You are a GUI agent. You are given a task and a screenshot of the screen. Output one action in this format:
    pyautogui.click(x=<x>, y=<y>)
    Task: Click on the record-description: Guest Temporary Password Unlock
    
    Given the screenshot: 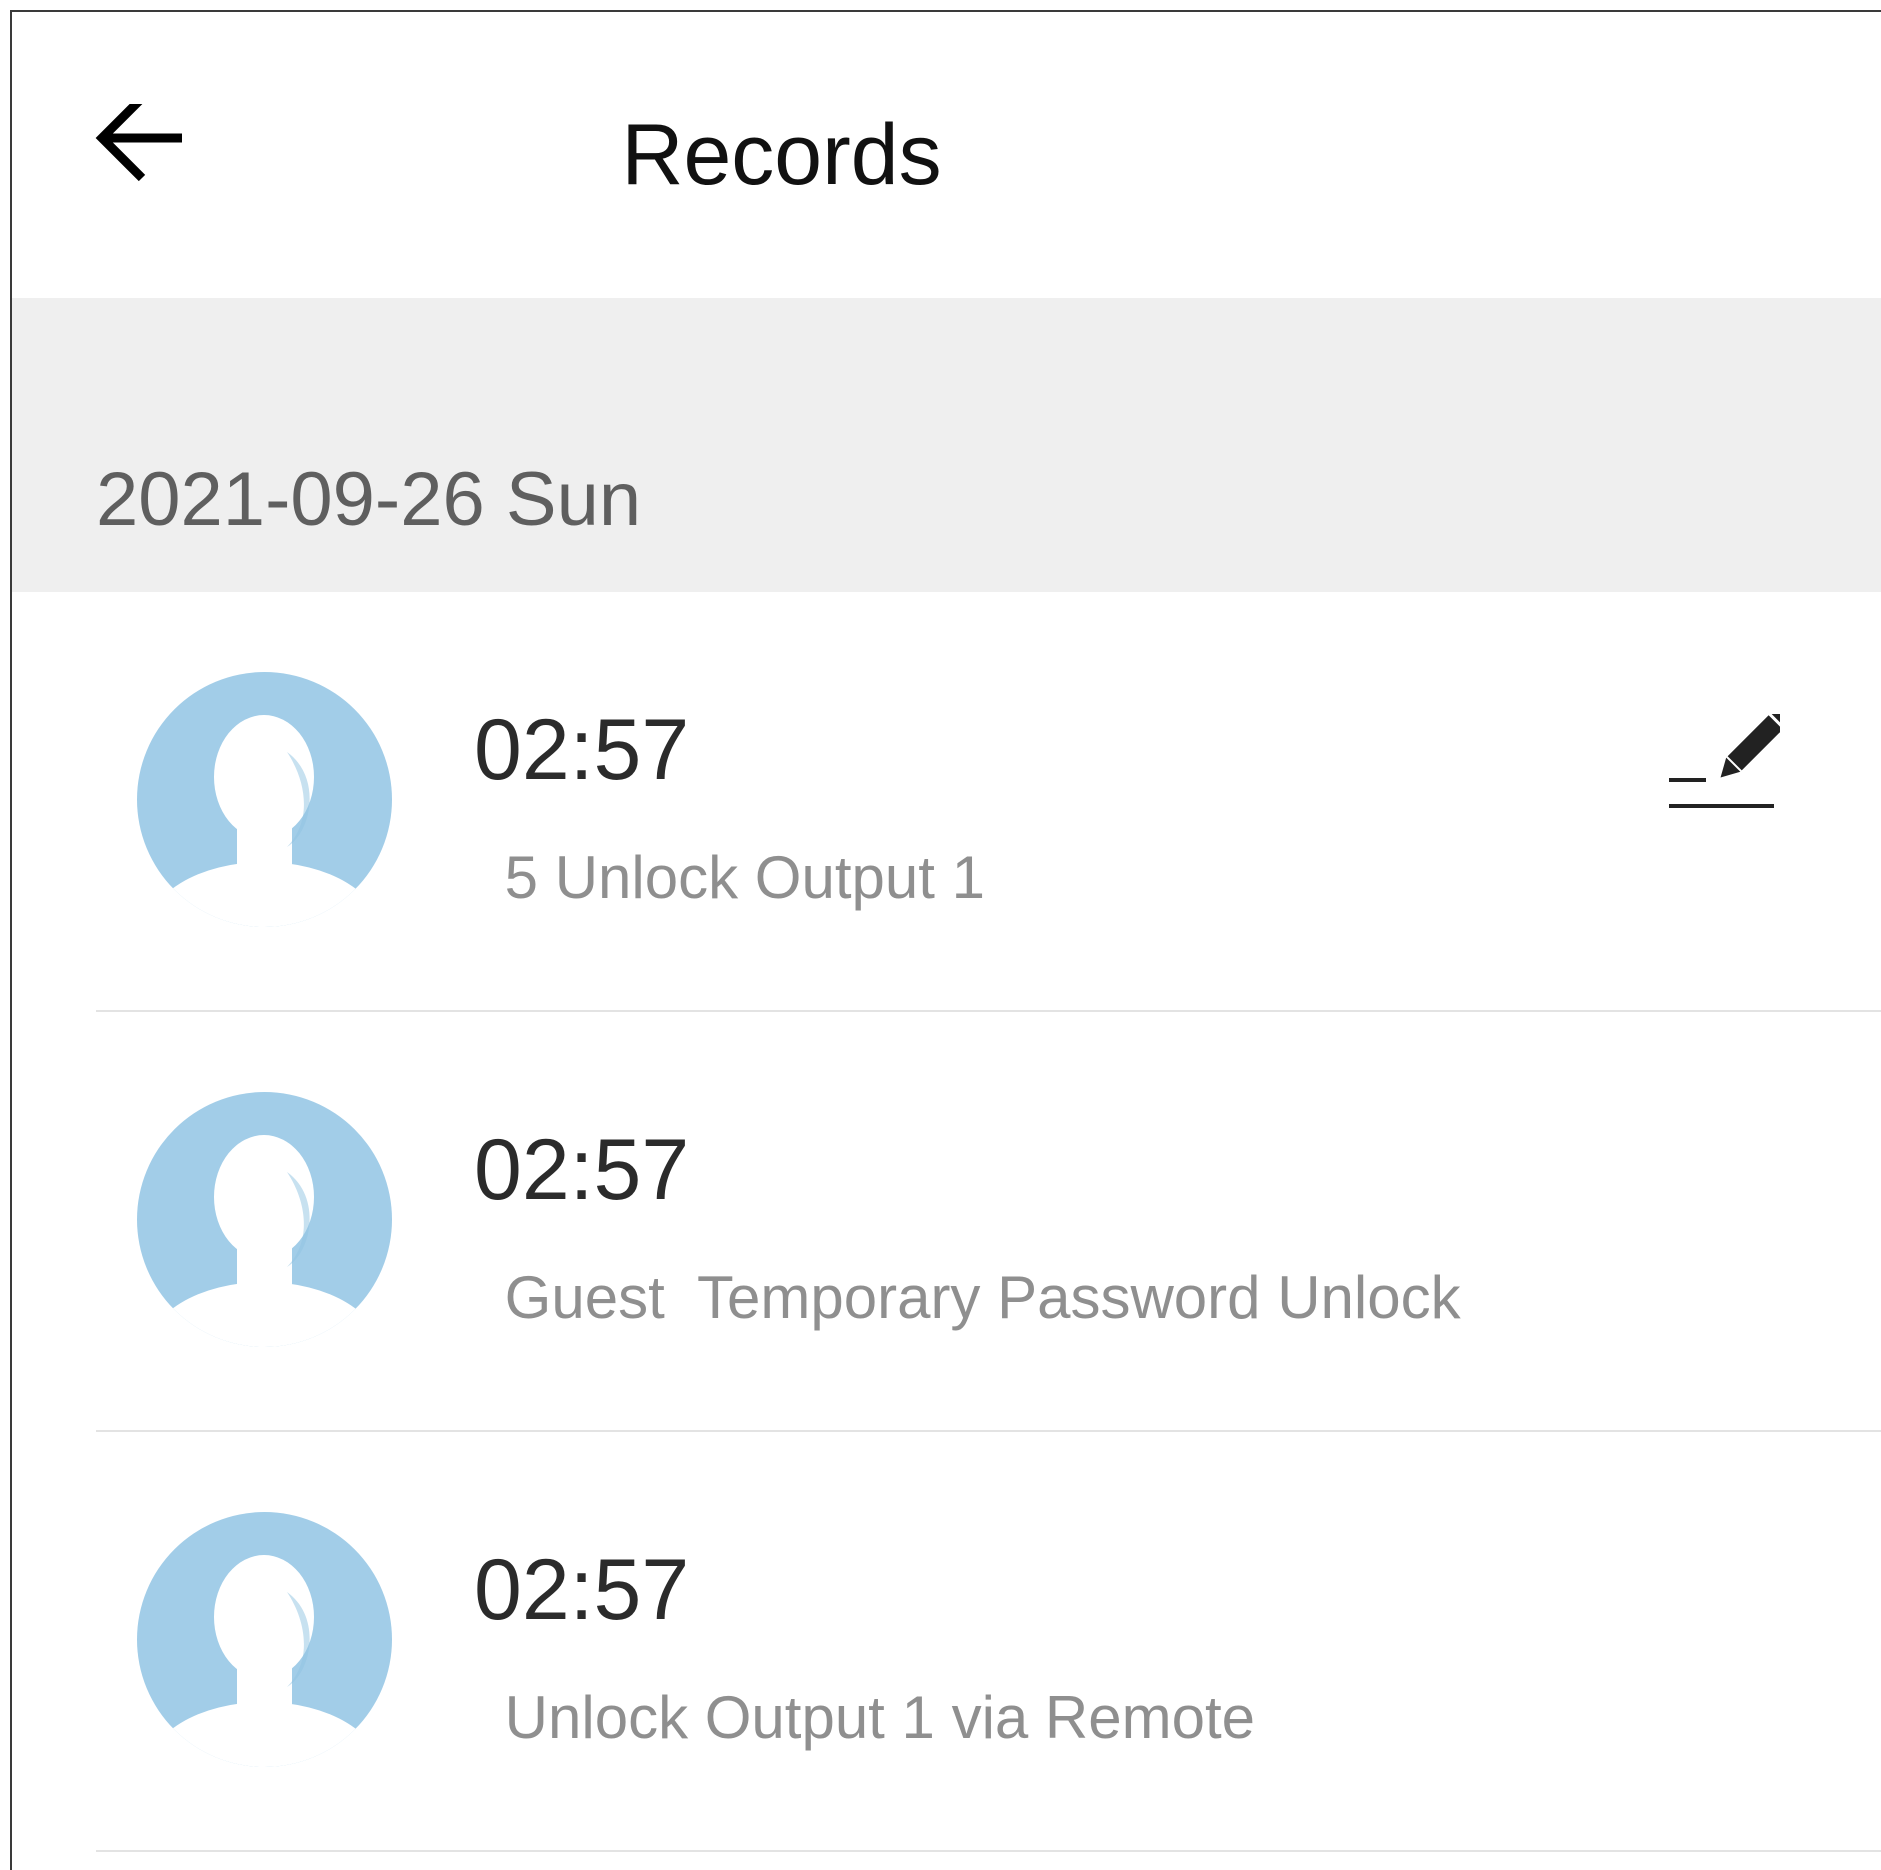 What is the action you would take?
    pyautogui.click(x=974, y=1297)
    